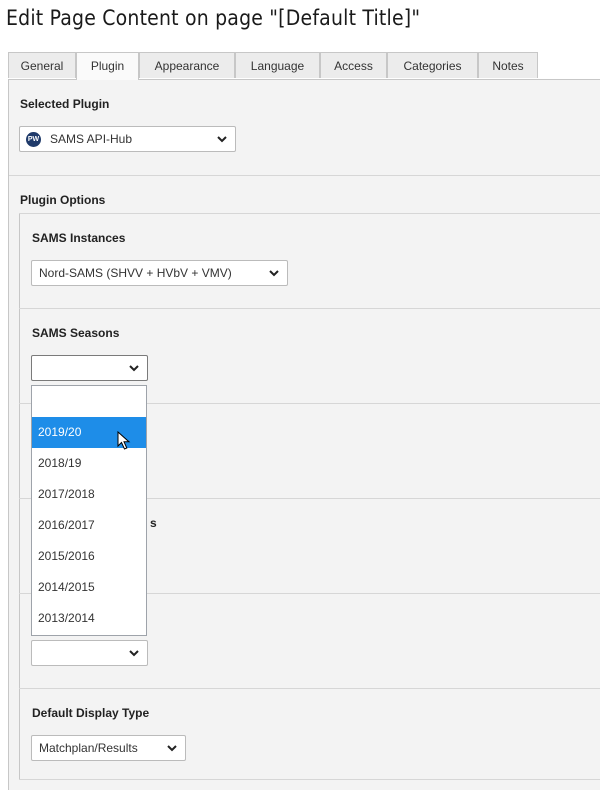  I want to click on plugin-options-heading: Plugin Options, so click(63, 200).